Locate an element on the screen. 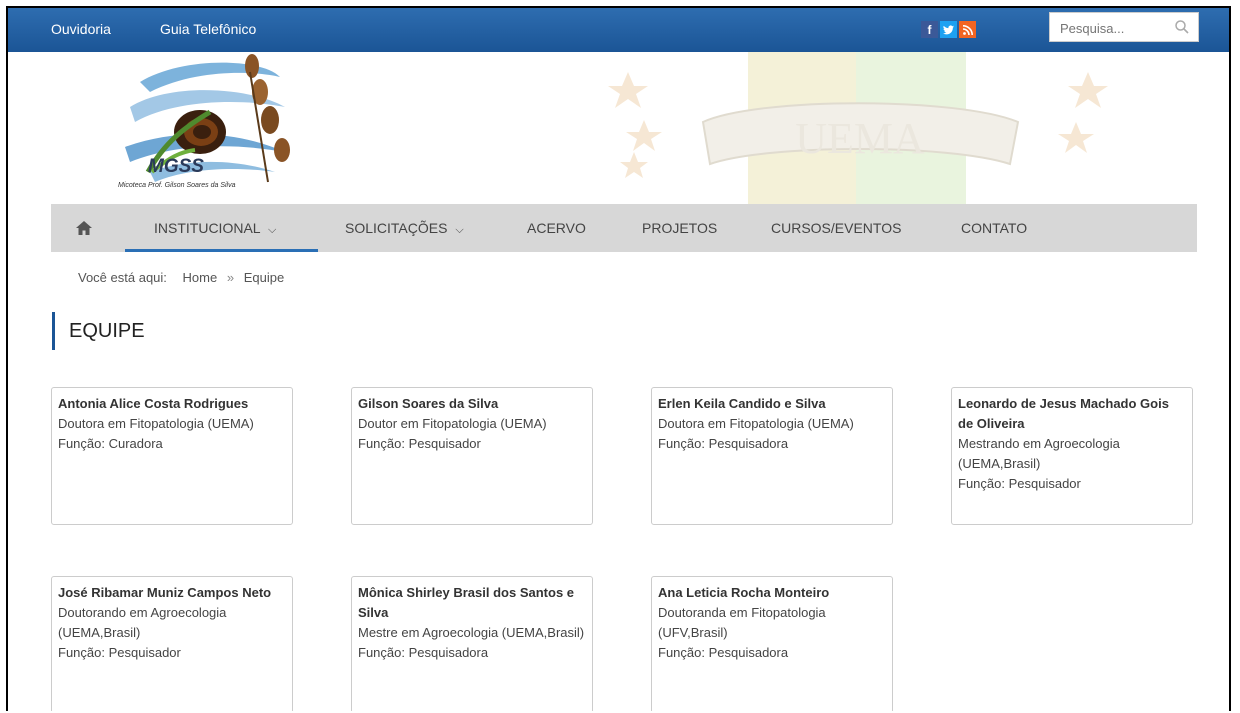 This screenshot has height=713, width=1240. rss-icon is located at coordinates (967, 29).